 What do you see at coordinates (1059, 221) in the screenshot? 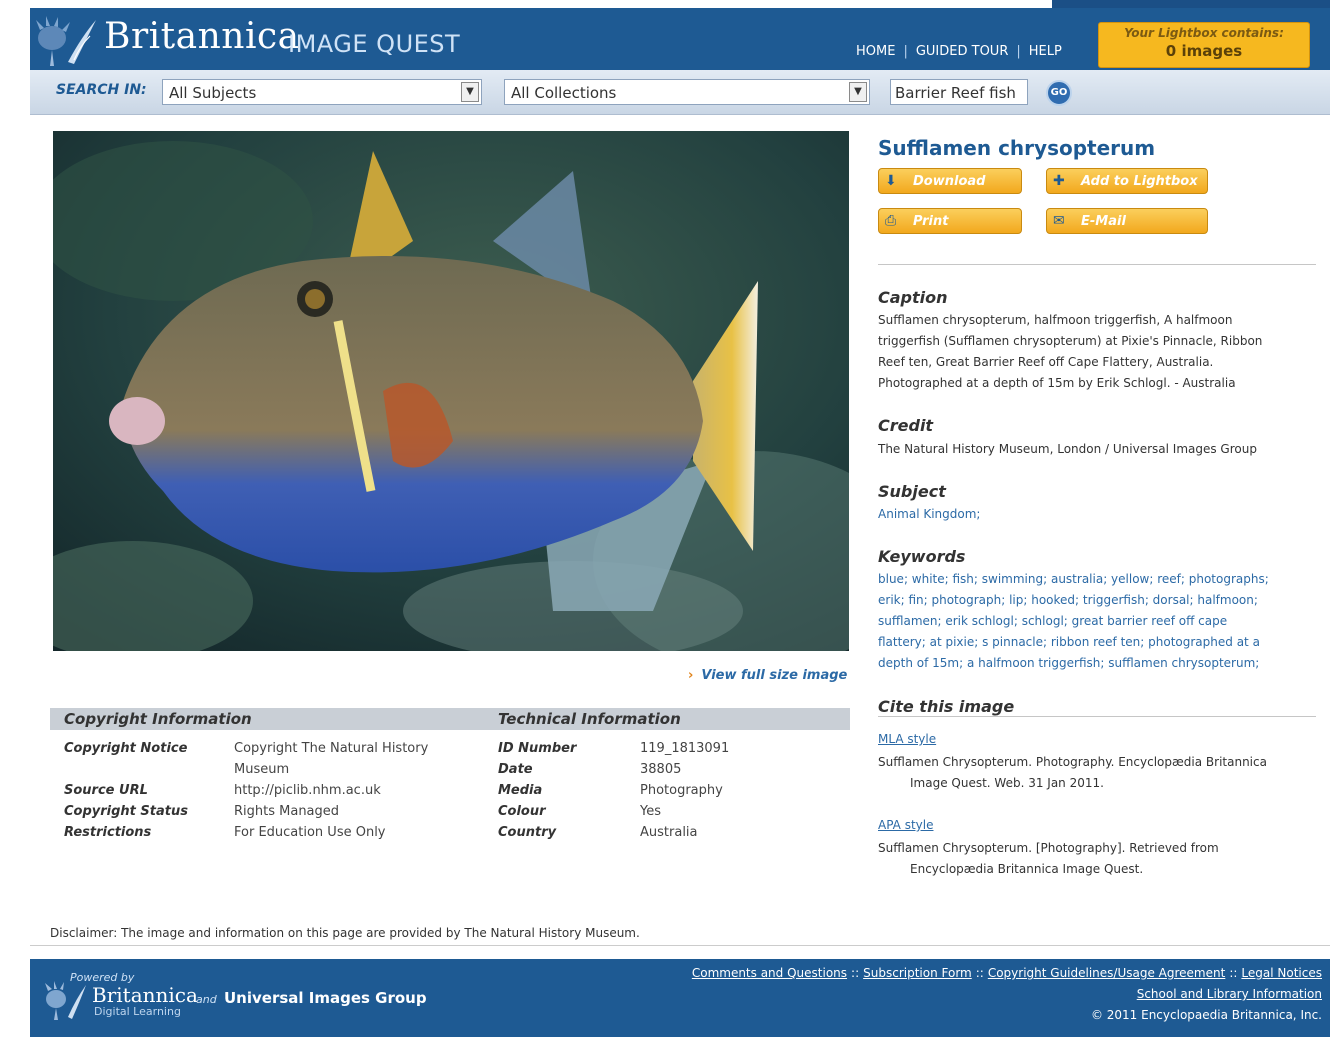
I see `envelope-icon: ✉` at bounding box center [1059, 221].